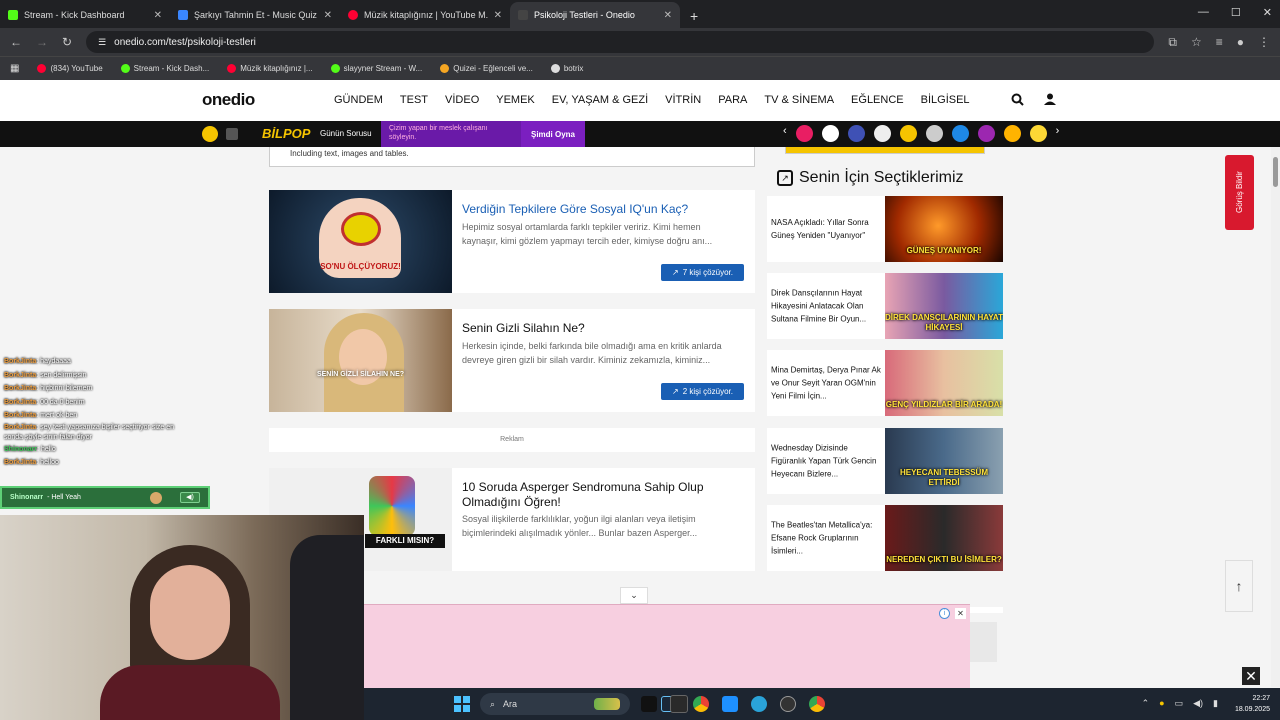 The height and width of the screenshot is (720, 1280). What do you see at coordinates (1179, 703) in the screenshot?
I see `network-icon: ▭` at bounding box center [1179, 703].